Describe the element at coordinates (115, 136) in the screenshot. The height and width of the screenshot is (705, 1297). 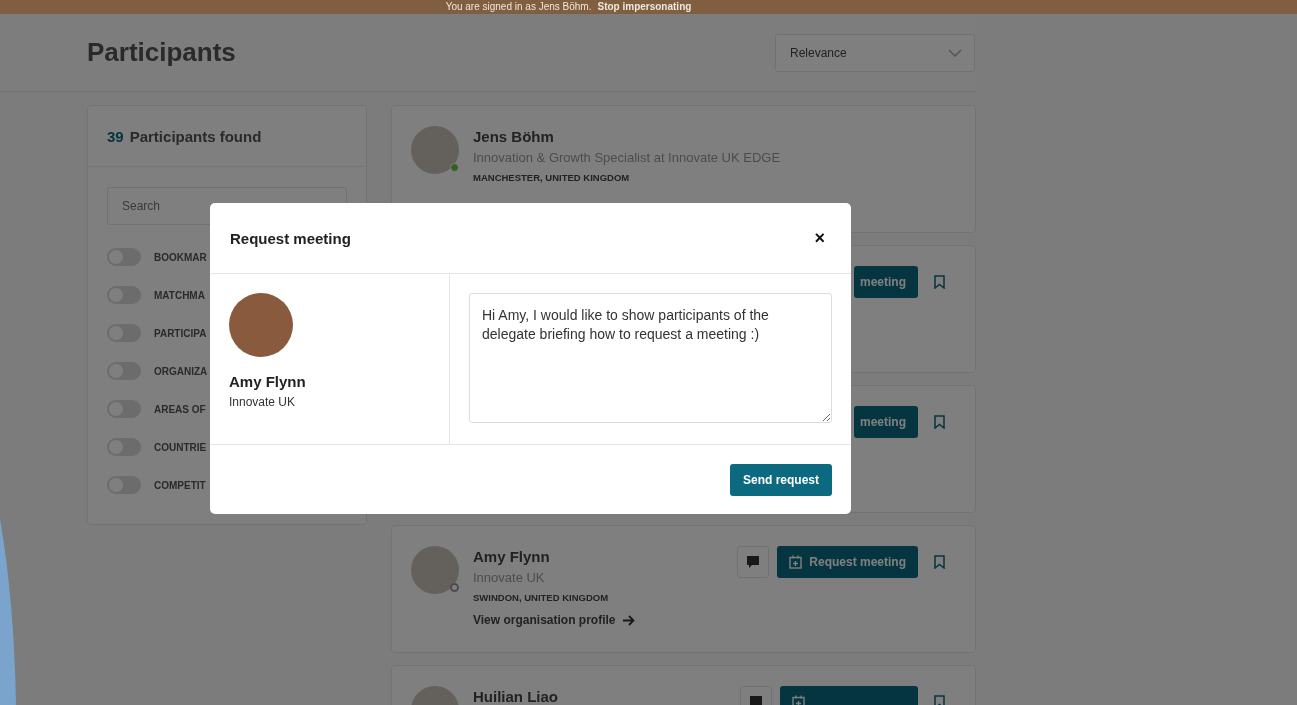
I see `results-count: 39` at that location.